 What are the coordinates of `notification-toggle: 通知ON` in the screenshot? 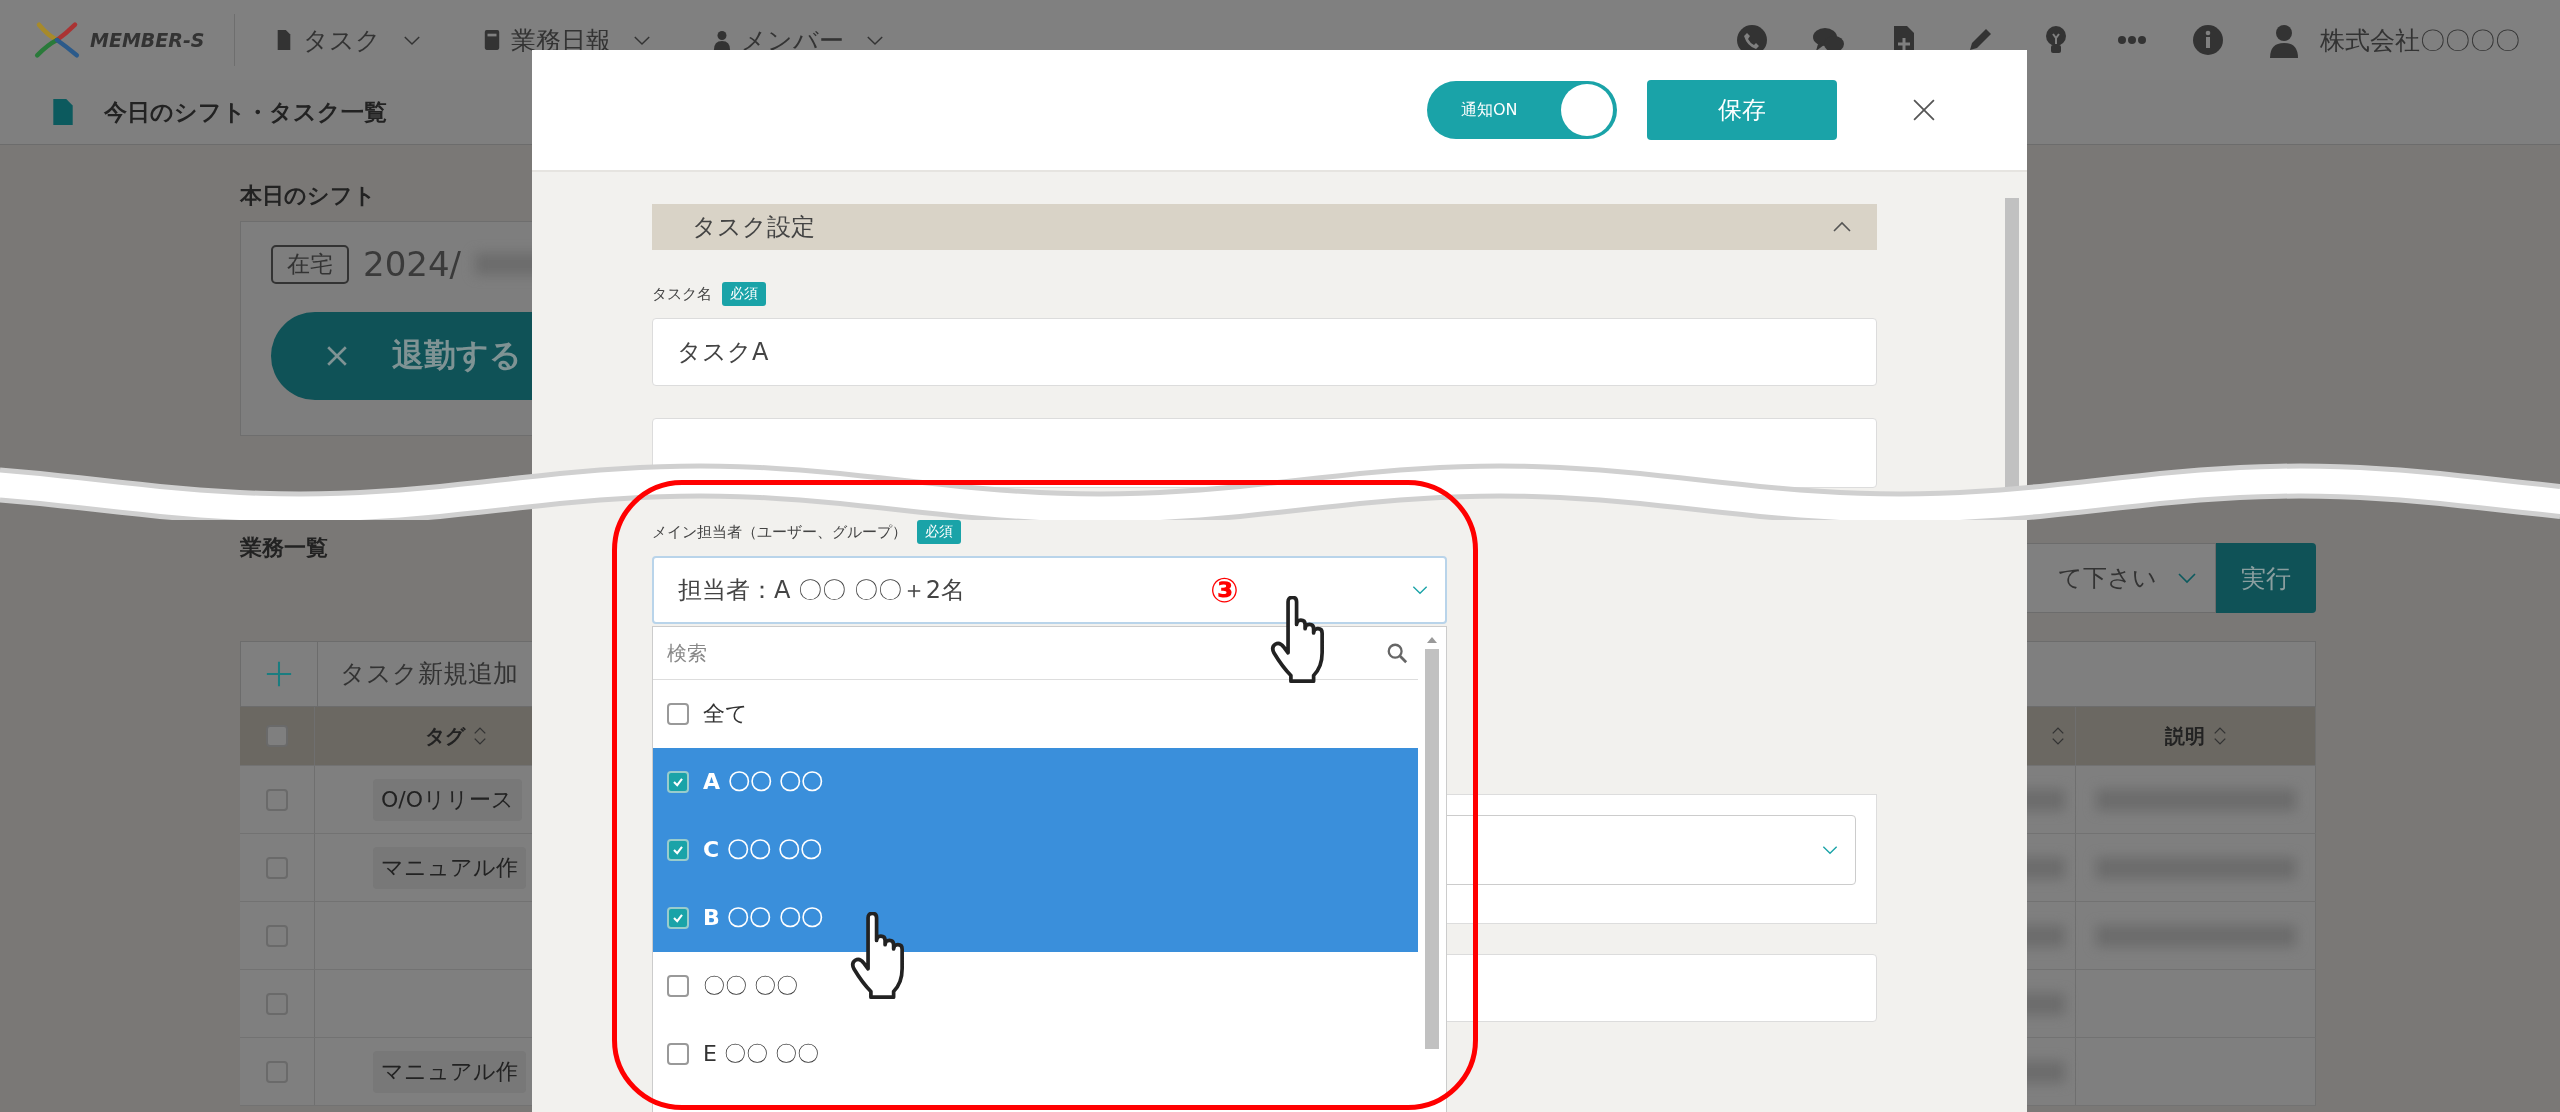 It's located at (1522, 110).